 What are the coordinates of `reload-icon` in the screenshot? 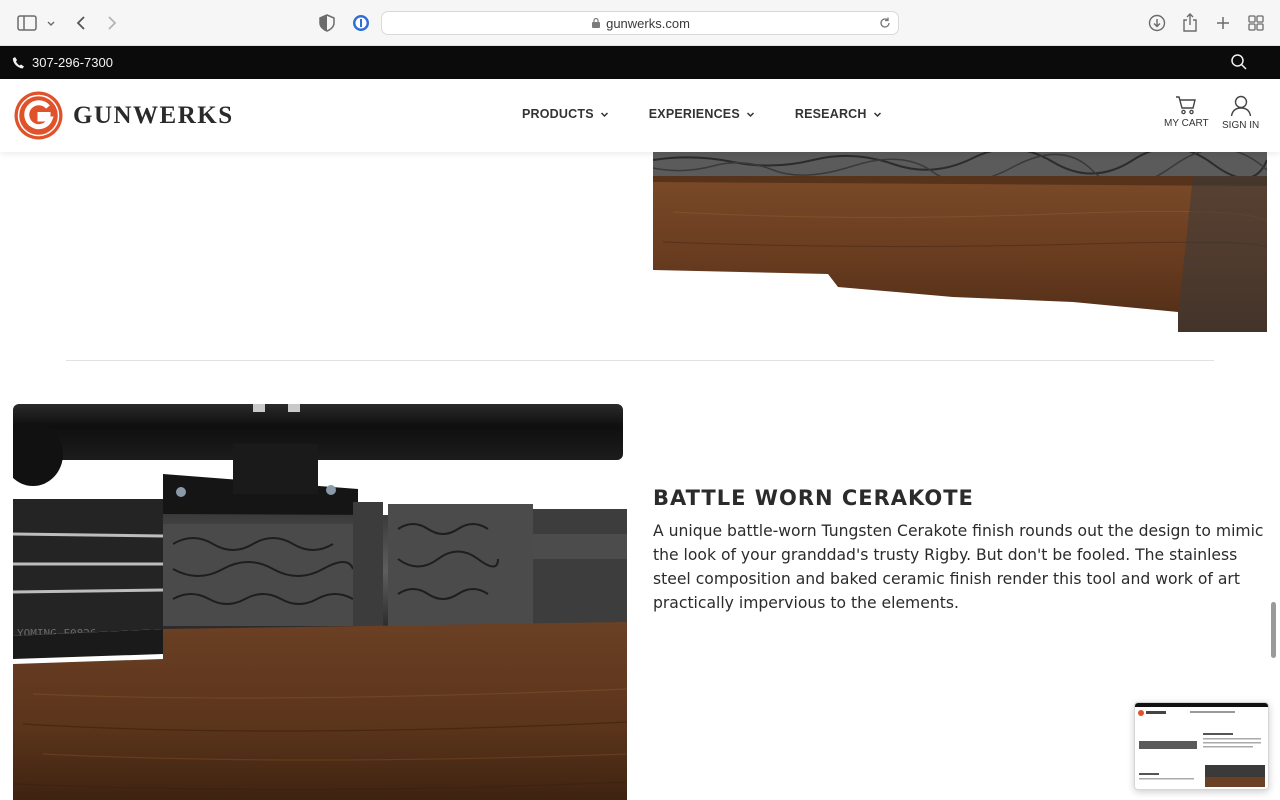 It's located at (885, 23).